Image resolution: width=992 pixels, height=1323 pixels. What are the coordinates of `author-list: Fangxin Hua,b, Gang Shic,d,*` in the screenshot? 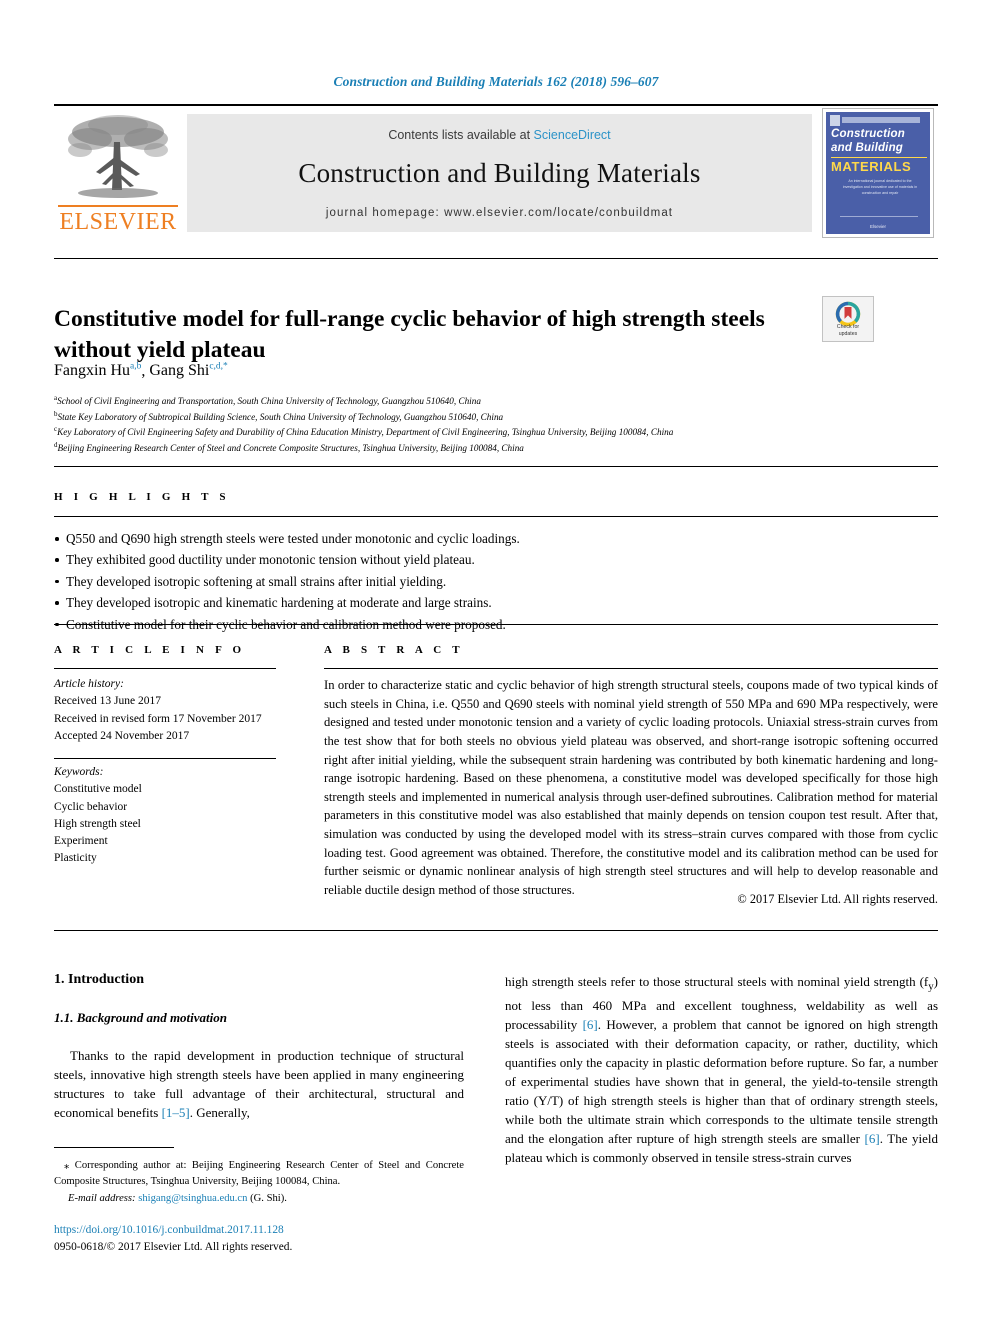 It's located at (141, 371).